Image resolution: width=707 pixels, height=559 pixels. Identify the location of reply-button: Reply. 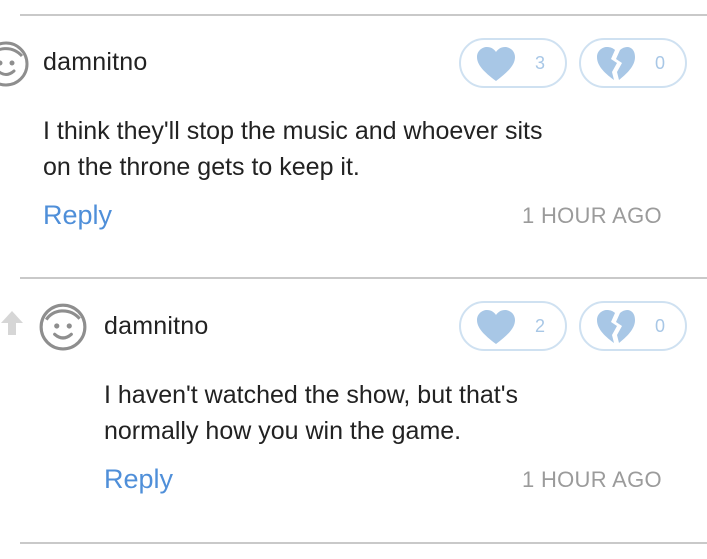
(138, 479).